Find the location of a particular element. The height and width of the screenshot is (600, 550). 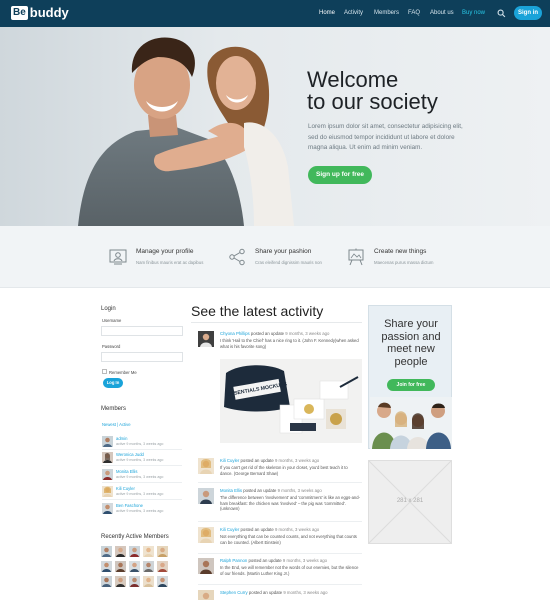

logo: Be buddy is located at coordinates (40, 12).